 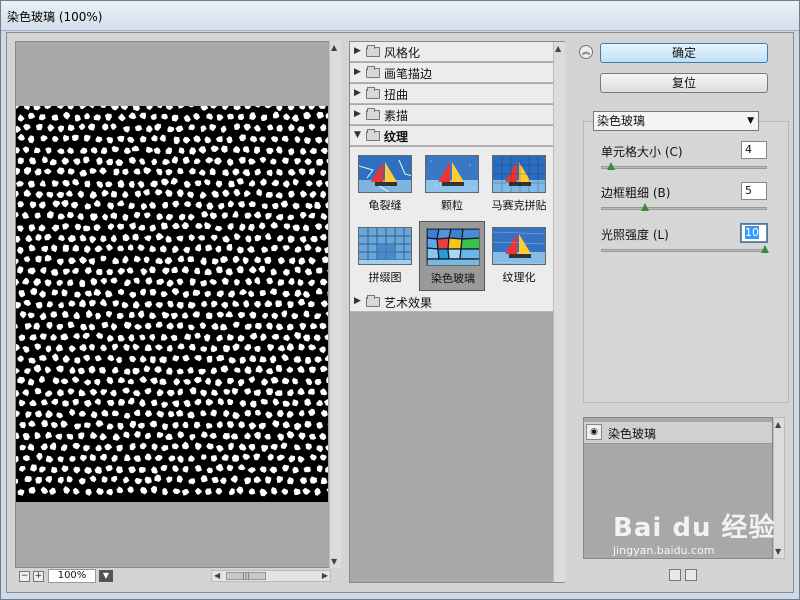 What do you see at coordinates (408, 74) in the screenshot?
I see `category-label: 画笔描边` at bounding box center [408, 74].